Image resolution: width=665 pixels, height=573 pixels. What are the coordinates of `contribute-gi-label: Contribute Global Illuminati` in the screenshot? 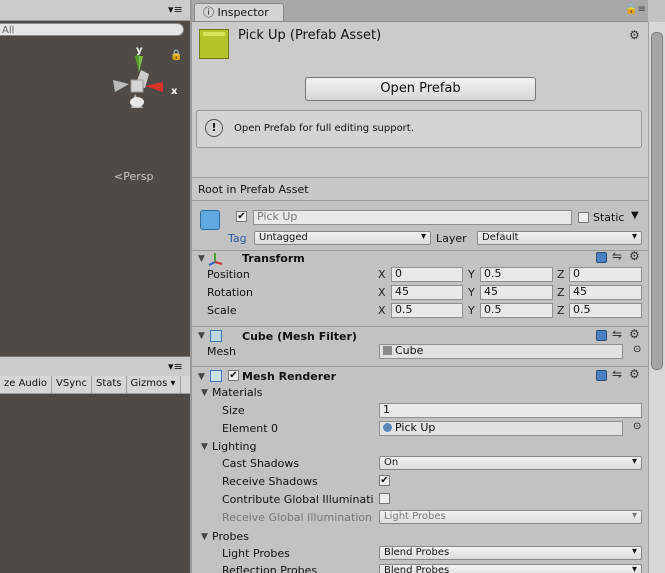 It's located at (298, 499).